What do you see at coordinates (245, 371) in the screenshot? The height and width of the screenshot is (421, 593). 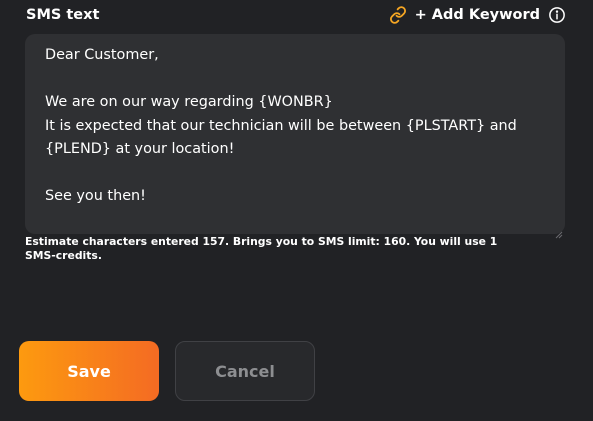 I see `cancel-button: Cancel` at bounding box center [245, 371].